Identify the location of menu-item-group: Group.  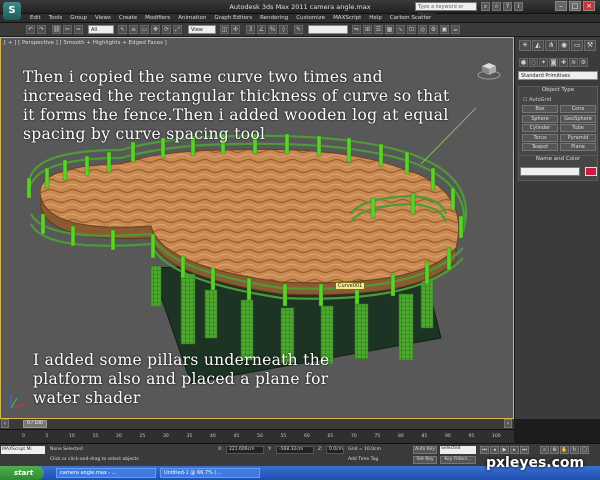
(78, 18).